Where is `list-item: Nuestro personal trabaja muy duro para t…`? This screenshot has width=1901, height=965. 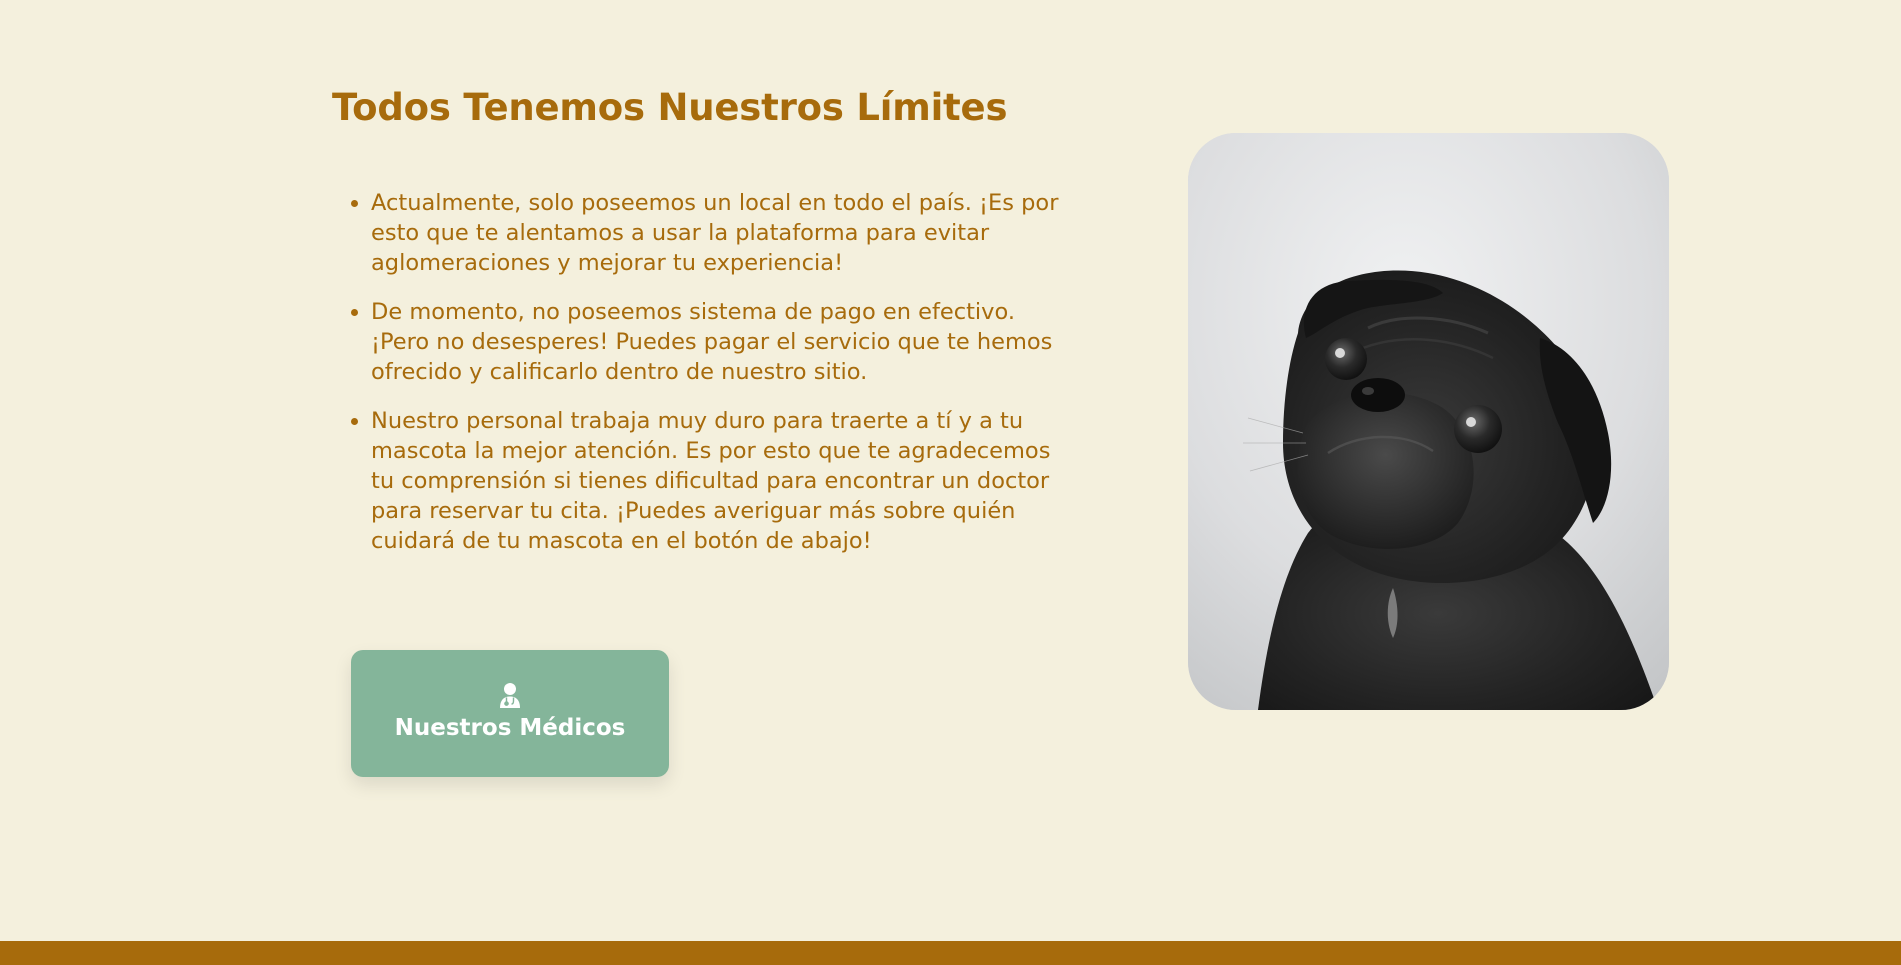 list-item: Nuestro personal trabaja muy duro para t… is located at coordinates (721, 481).